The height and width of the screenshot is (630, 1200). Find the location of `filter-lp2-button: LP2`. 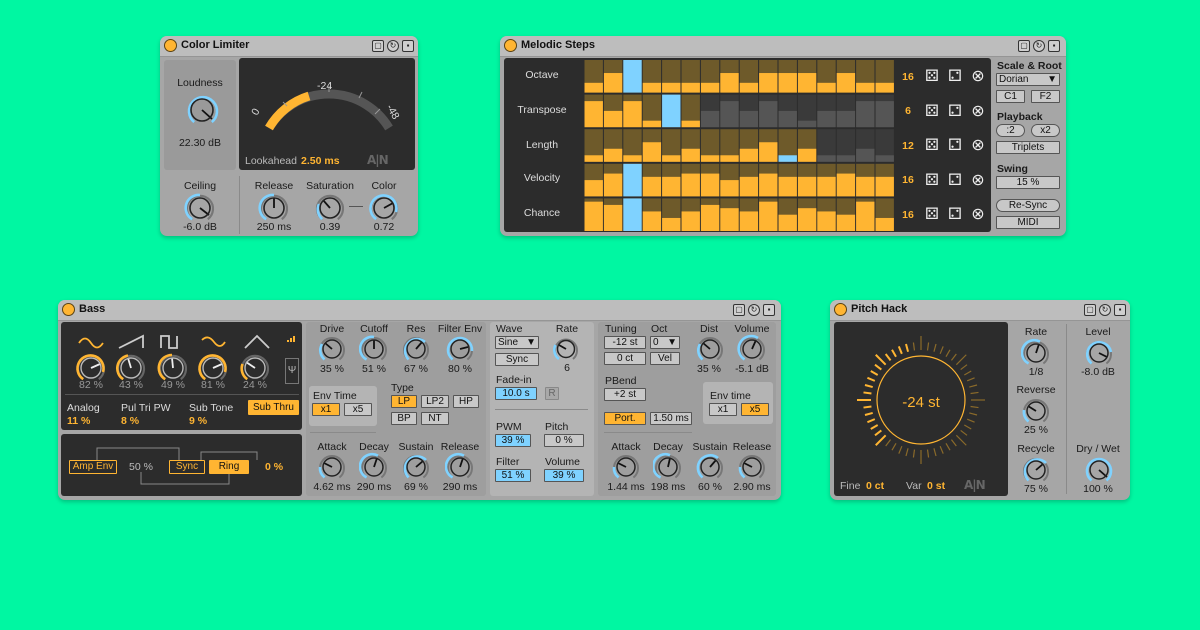

filter-lp2-button: LP2 is located at coordinates (435, 401).